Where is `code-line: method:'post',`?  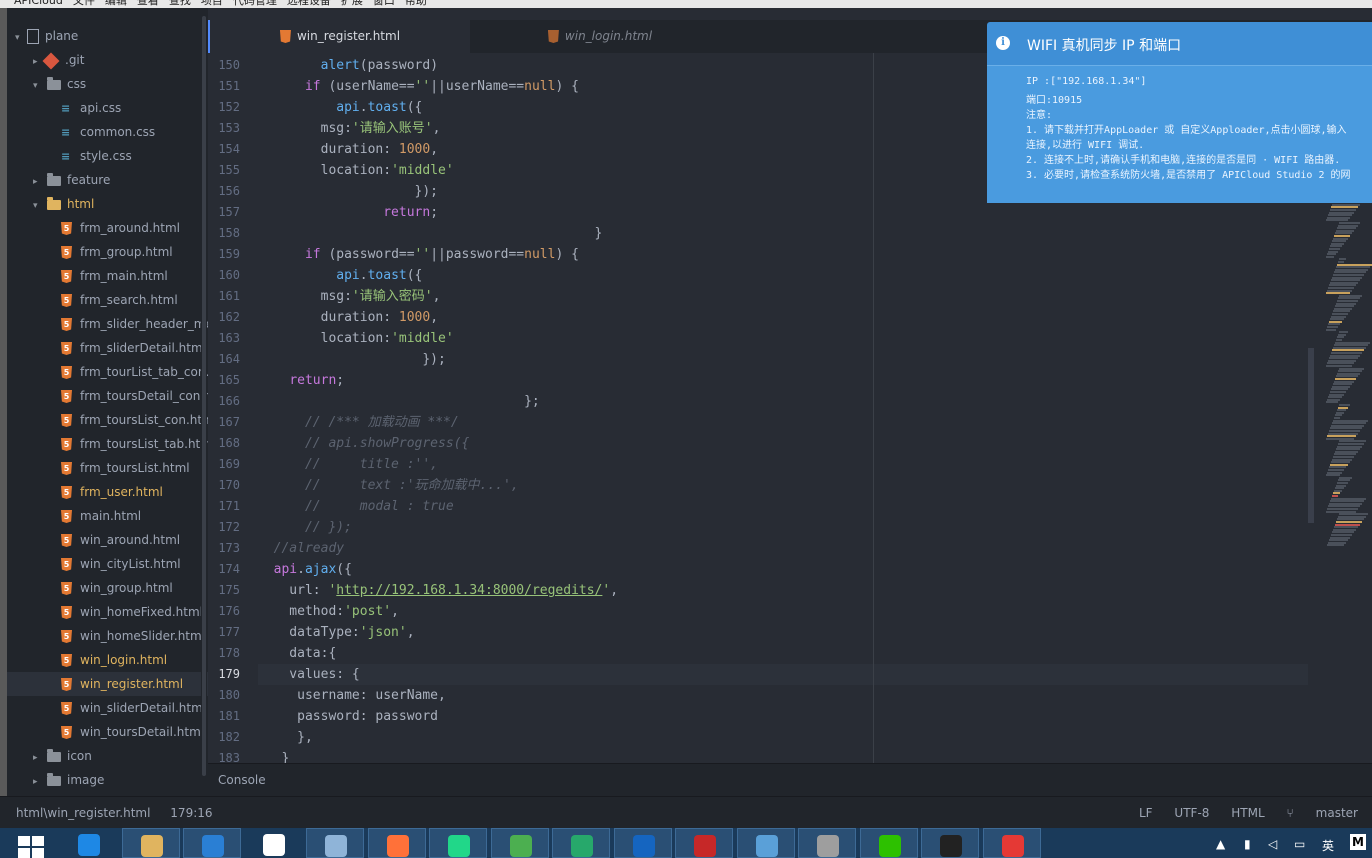 code-line: method:'post', is located at coordinates (328, 611).